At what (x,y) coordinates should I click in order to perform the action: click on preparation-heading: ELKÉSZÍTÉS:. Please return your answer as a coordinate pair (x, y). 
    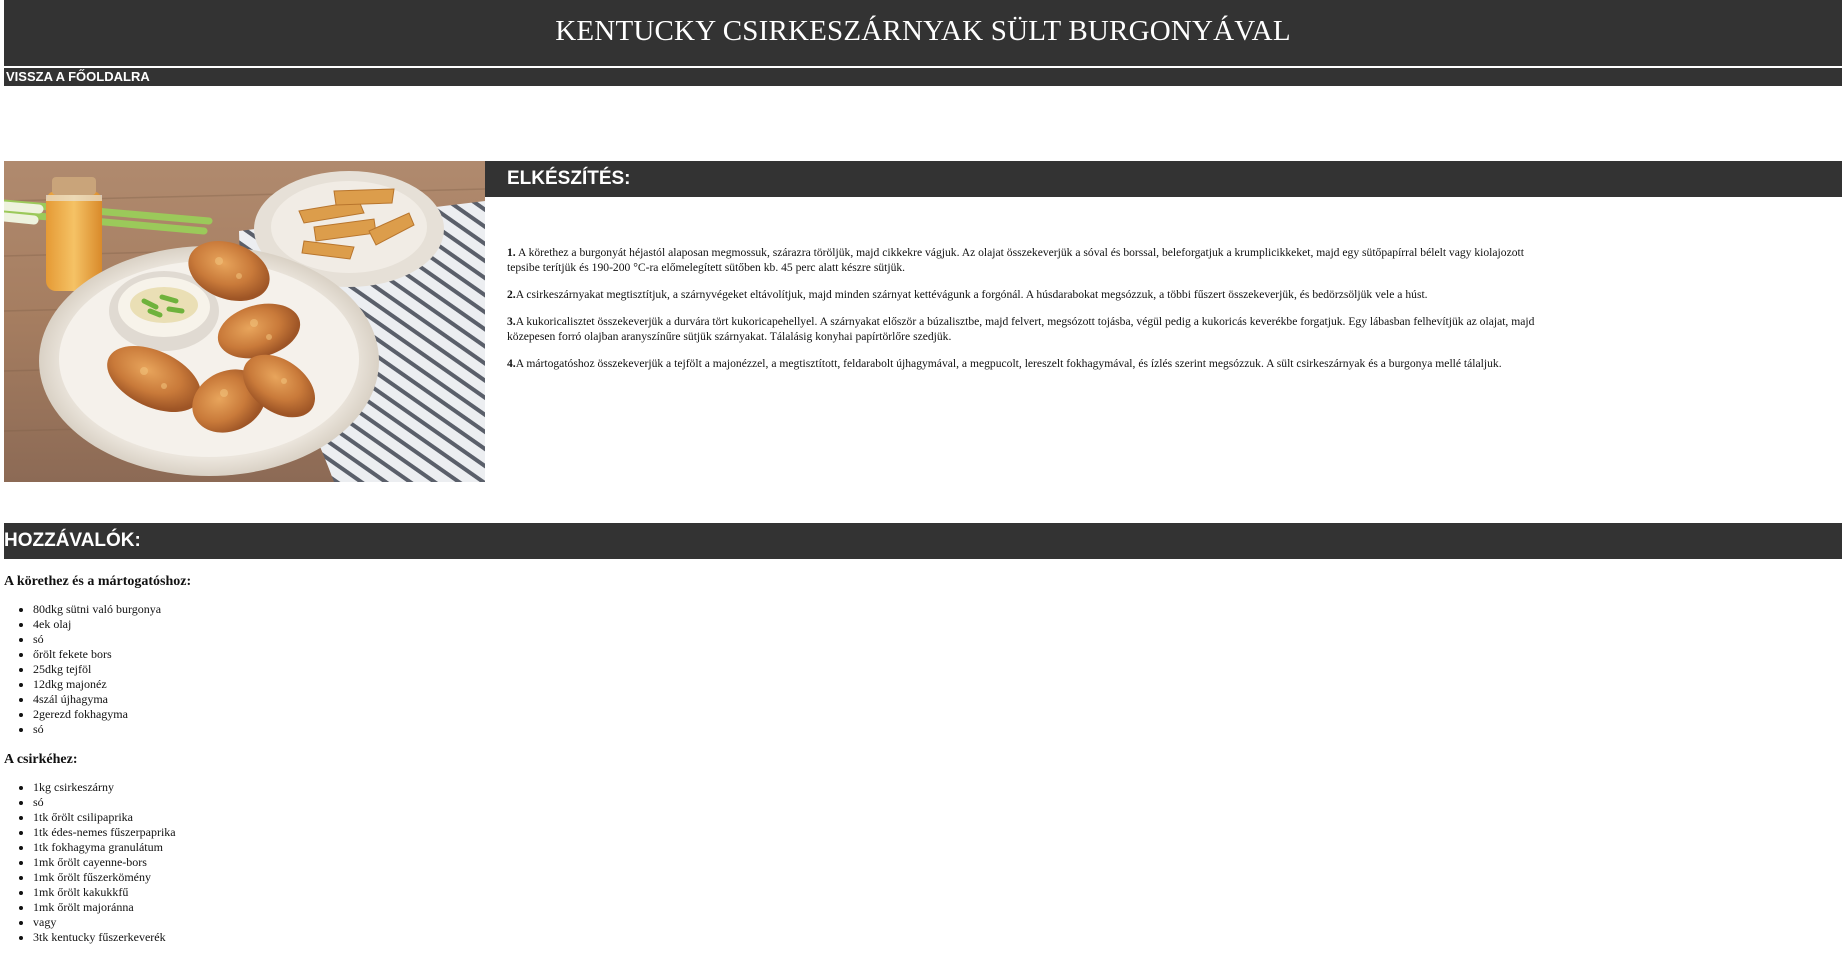
    Looking at the image, I should click on (1163, 179).